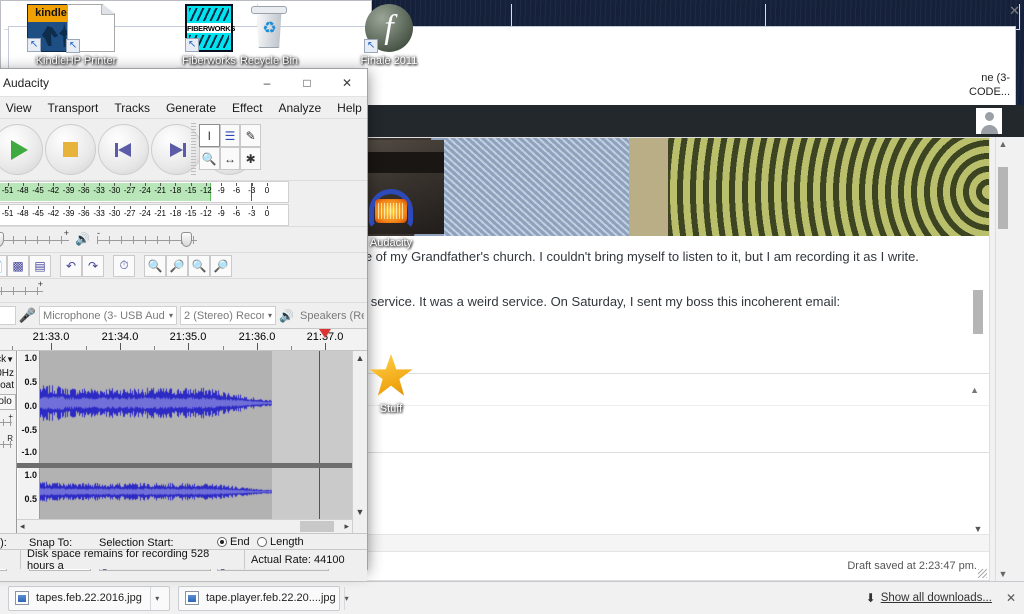 The image size is (1024, 614). What do you see at coordinates (391, 384) in the screenshot?
I see `desktop-icon-stuff: Stuff` at bounding box center [391, 384].